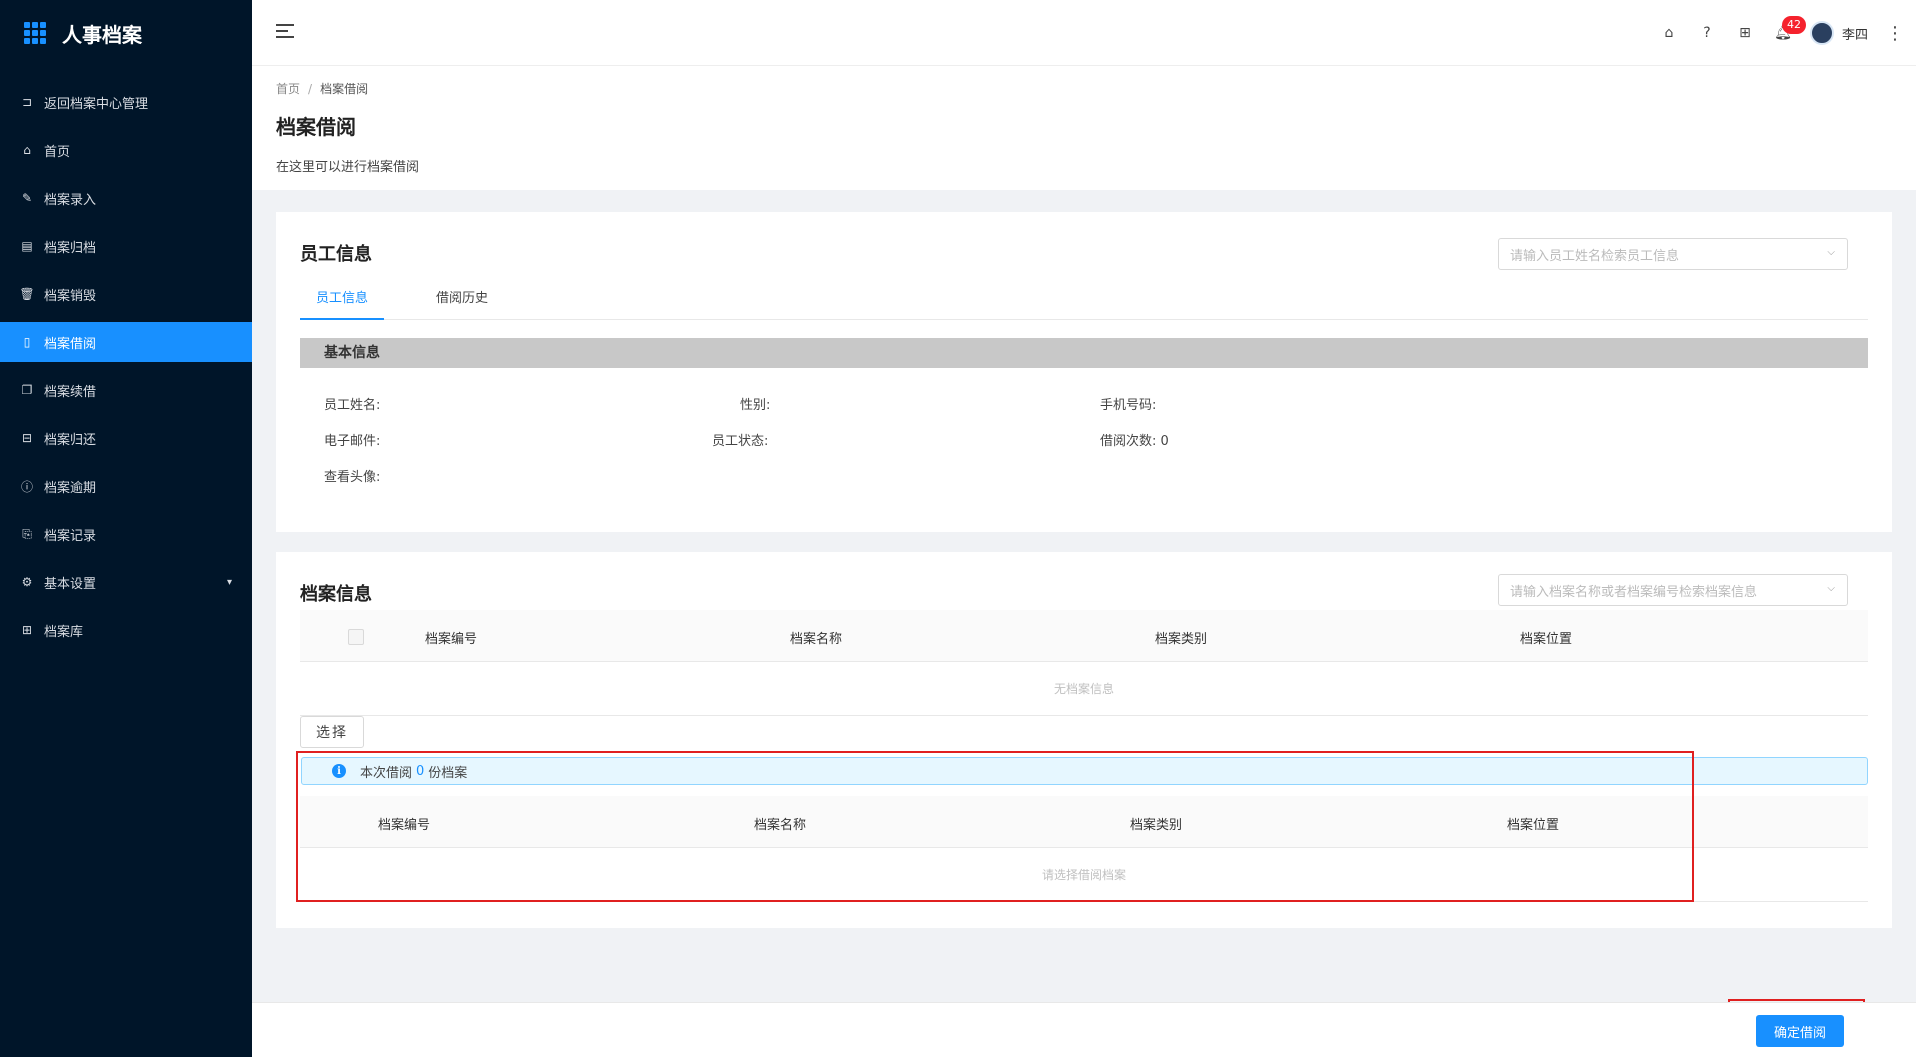 The height and width of the screenshot is (1057, 1916). I want to click on column-header: 档案名称, so click(816, 639).